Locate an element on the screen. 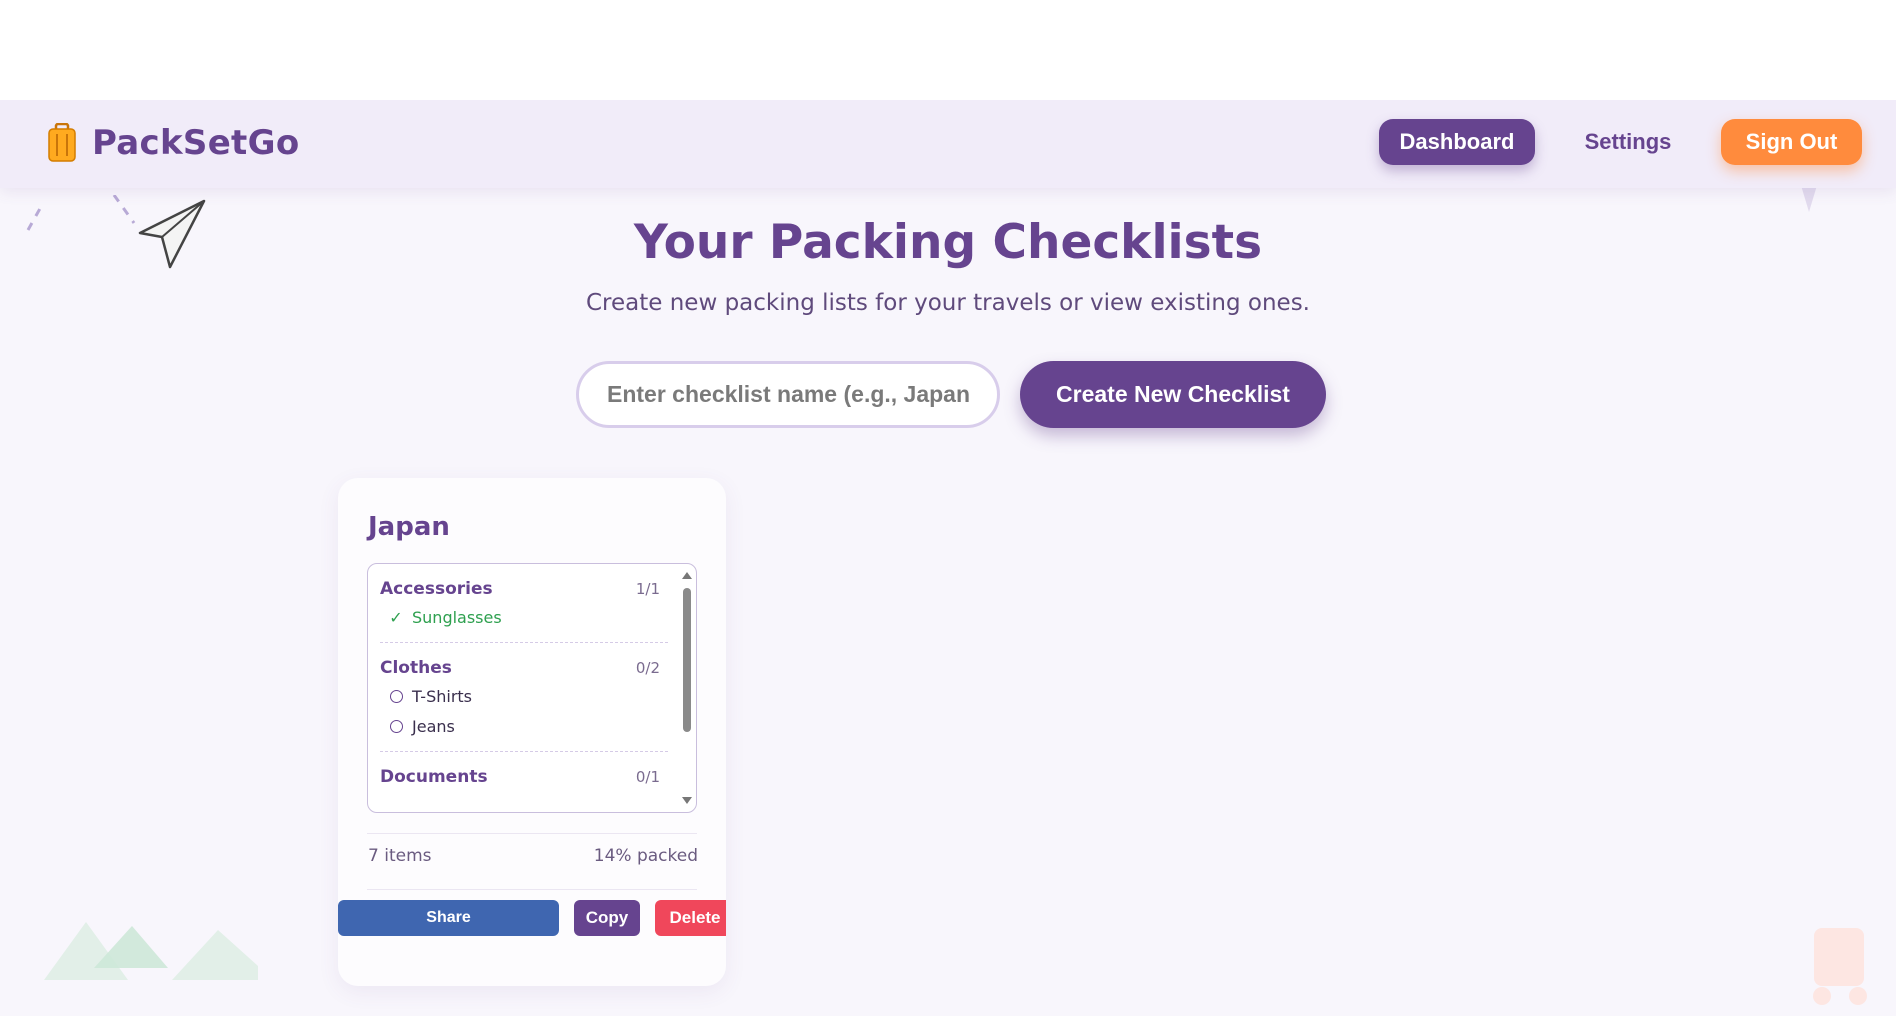 Image resolution: width=1896 pixels, height=1016 pixels. packed-percentage: 14% packed is located at coordinates (645, 856).